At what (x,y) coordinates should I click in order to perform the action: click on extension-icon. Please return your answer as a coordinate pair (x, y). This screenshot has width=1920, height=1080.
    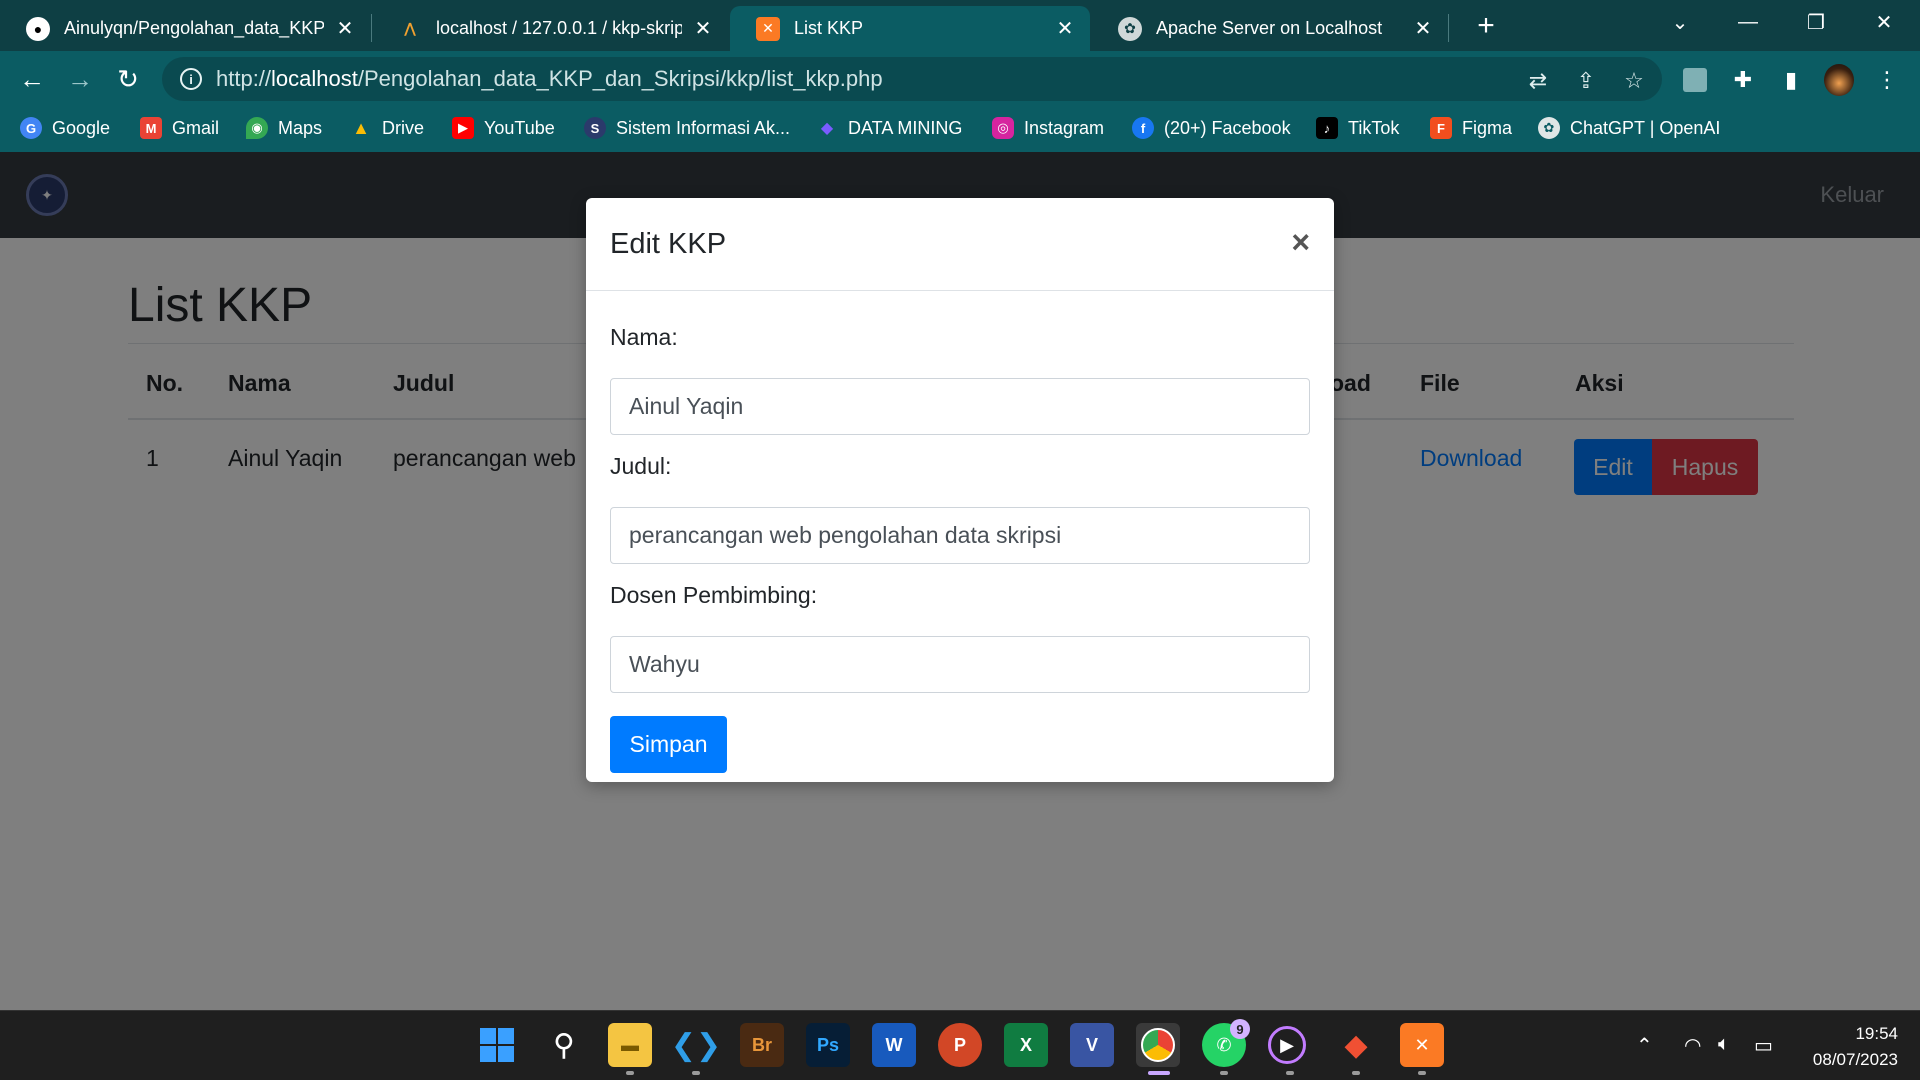
    Looking at the image, I should click on (1695, 80).